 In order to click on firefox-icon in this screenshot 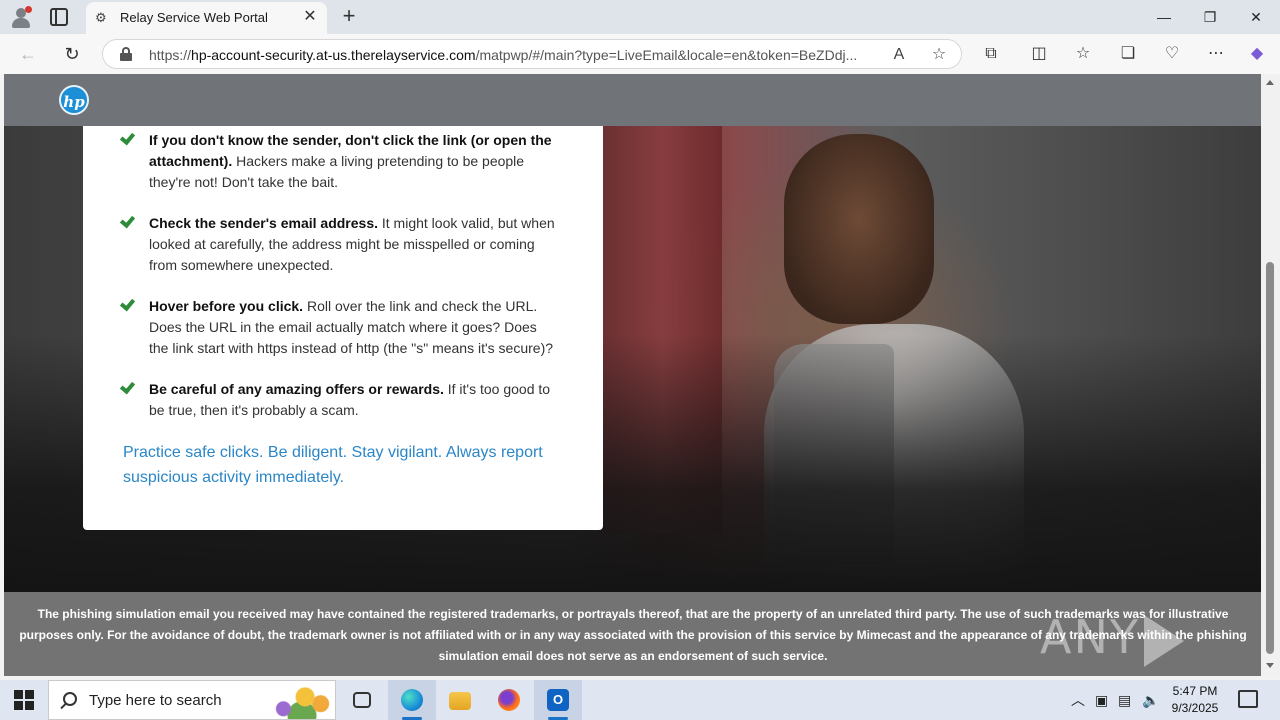, I will do `click(509, 700)`.